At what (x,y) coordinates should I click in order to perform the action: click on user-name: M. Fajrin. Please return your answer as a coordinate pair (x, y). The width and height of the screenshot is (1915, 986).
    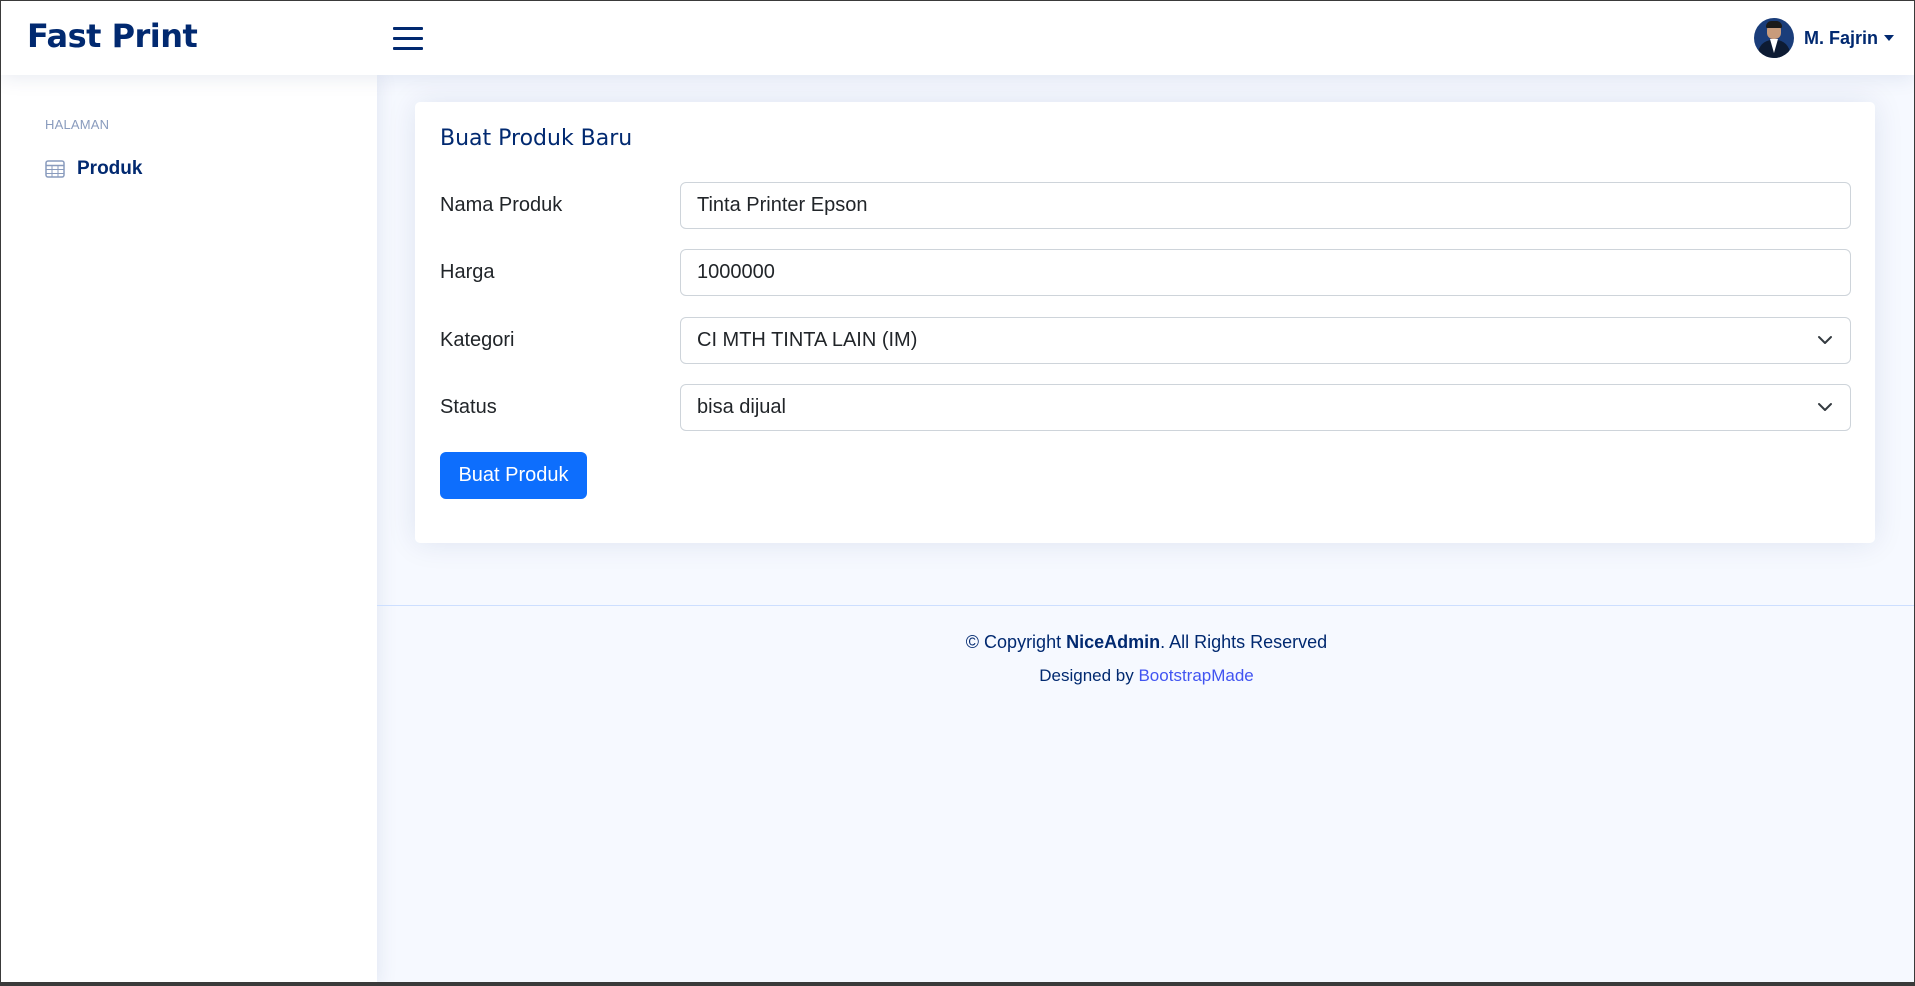
    Looking at the image, I should click on (1840, 37).